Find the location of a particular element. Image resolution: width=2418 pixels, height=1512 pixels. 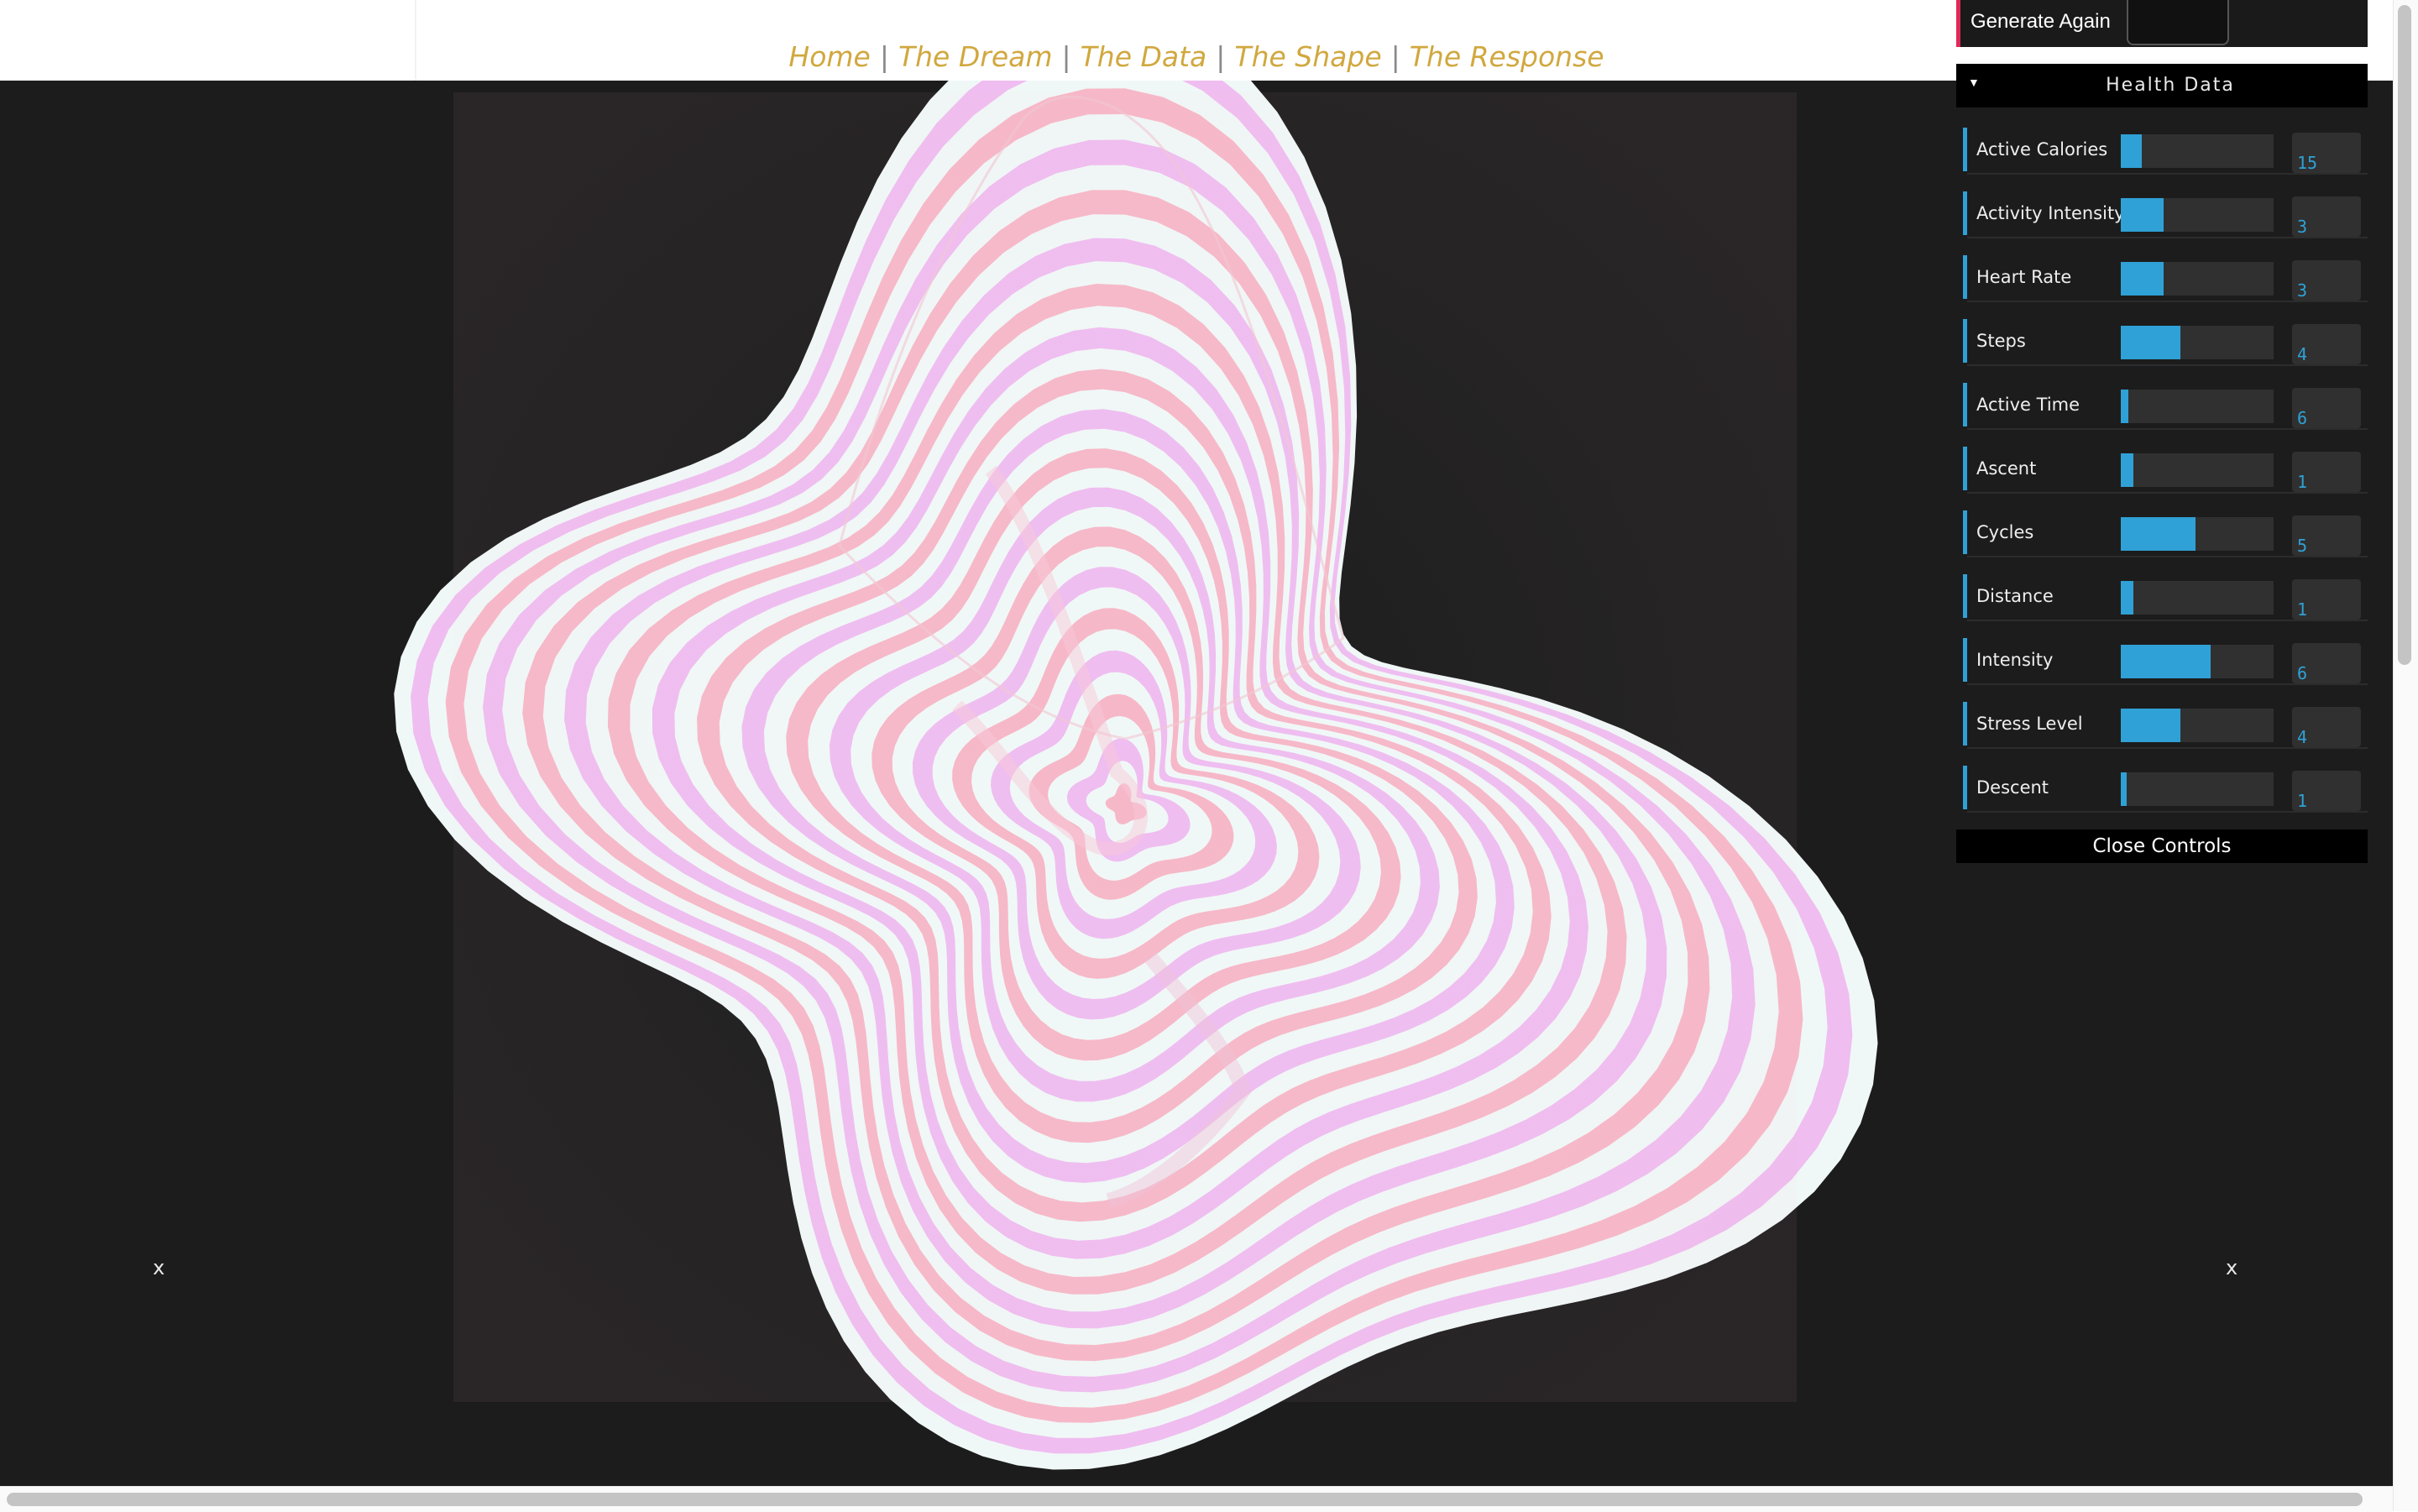

control-row: Activity Intensity 3 is located at coordinates (2165, 211).